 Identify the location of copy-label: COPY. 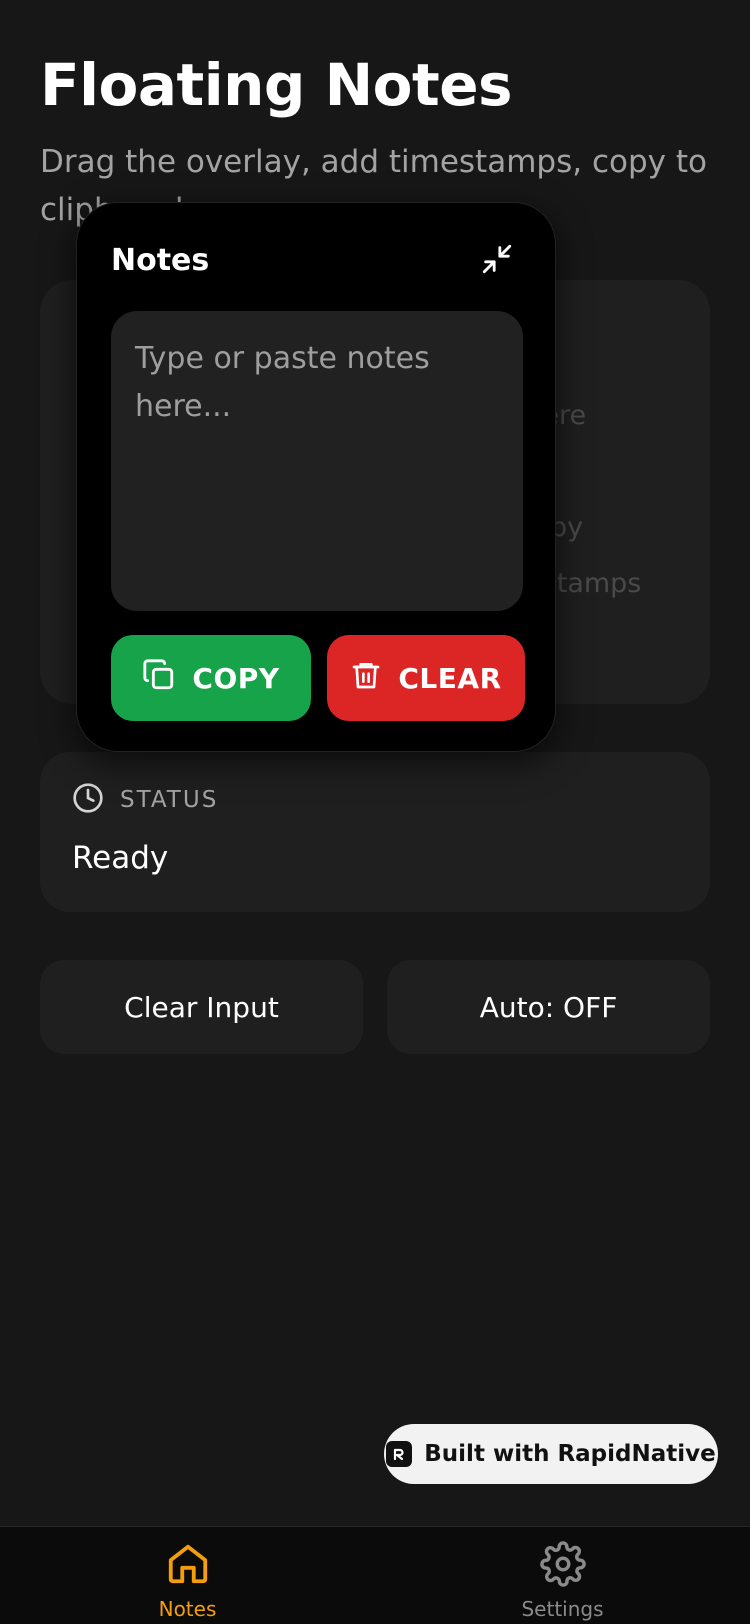
(236, 678).